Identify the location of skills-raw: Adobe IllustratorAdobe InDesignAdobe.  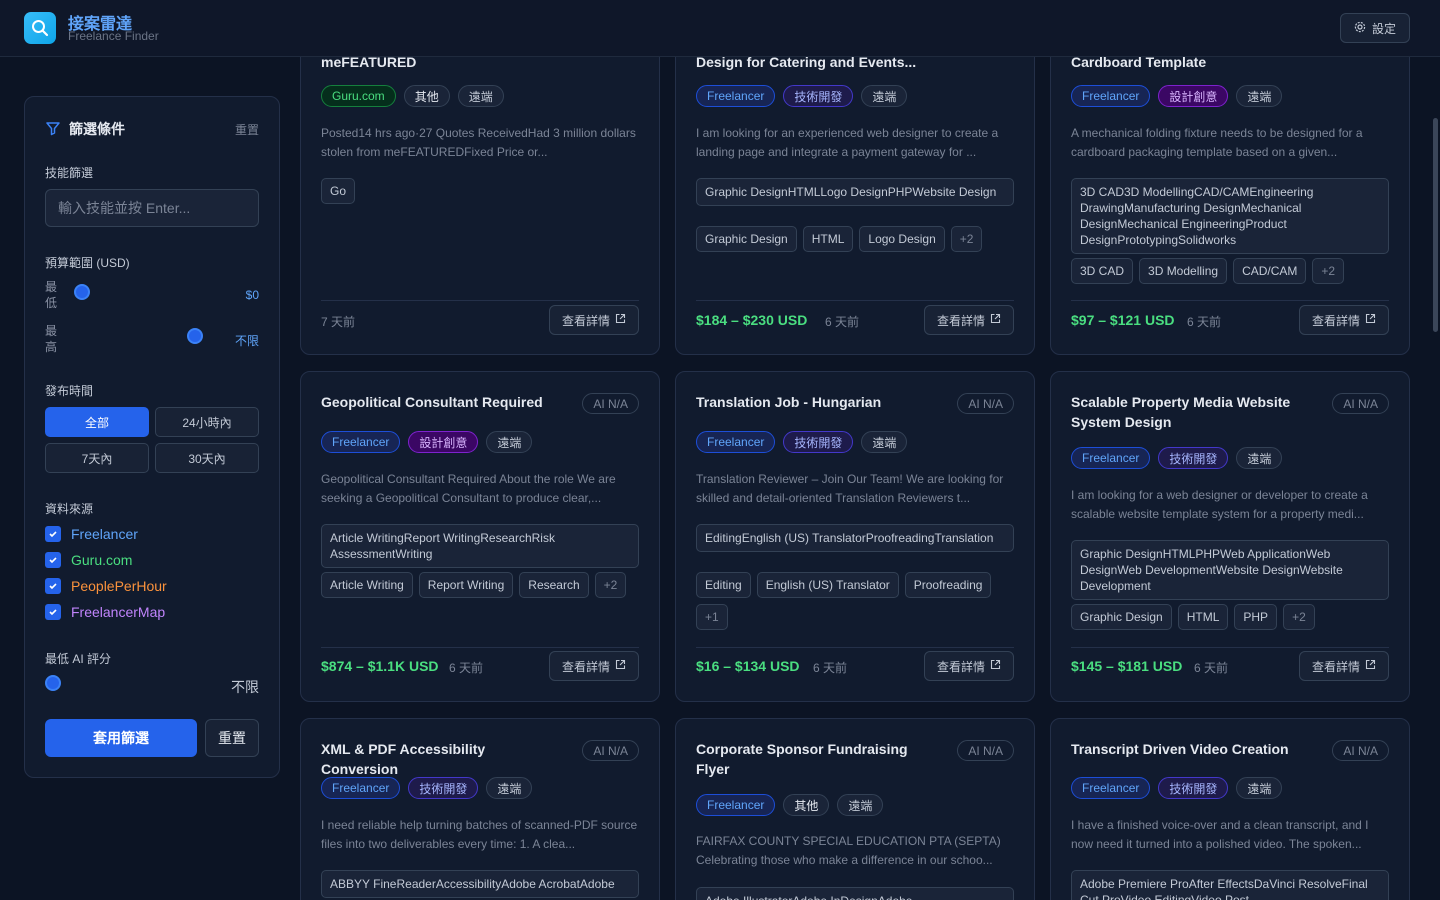
(855, 893).